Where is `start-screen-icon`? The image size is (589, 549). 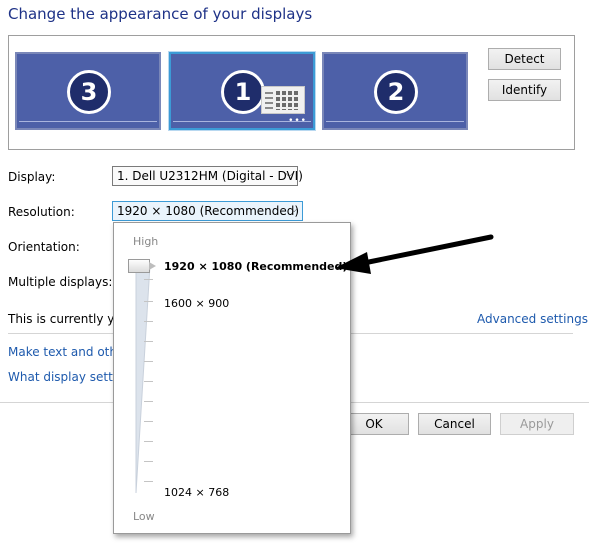
start-screen-icon is located at coordinates (283, 100).